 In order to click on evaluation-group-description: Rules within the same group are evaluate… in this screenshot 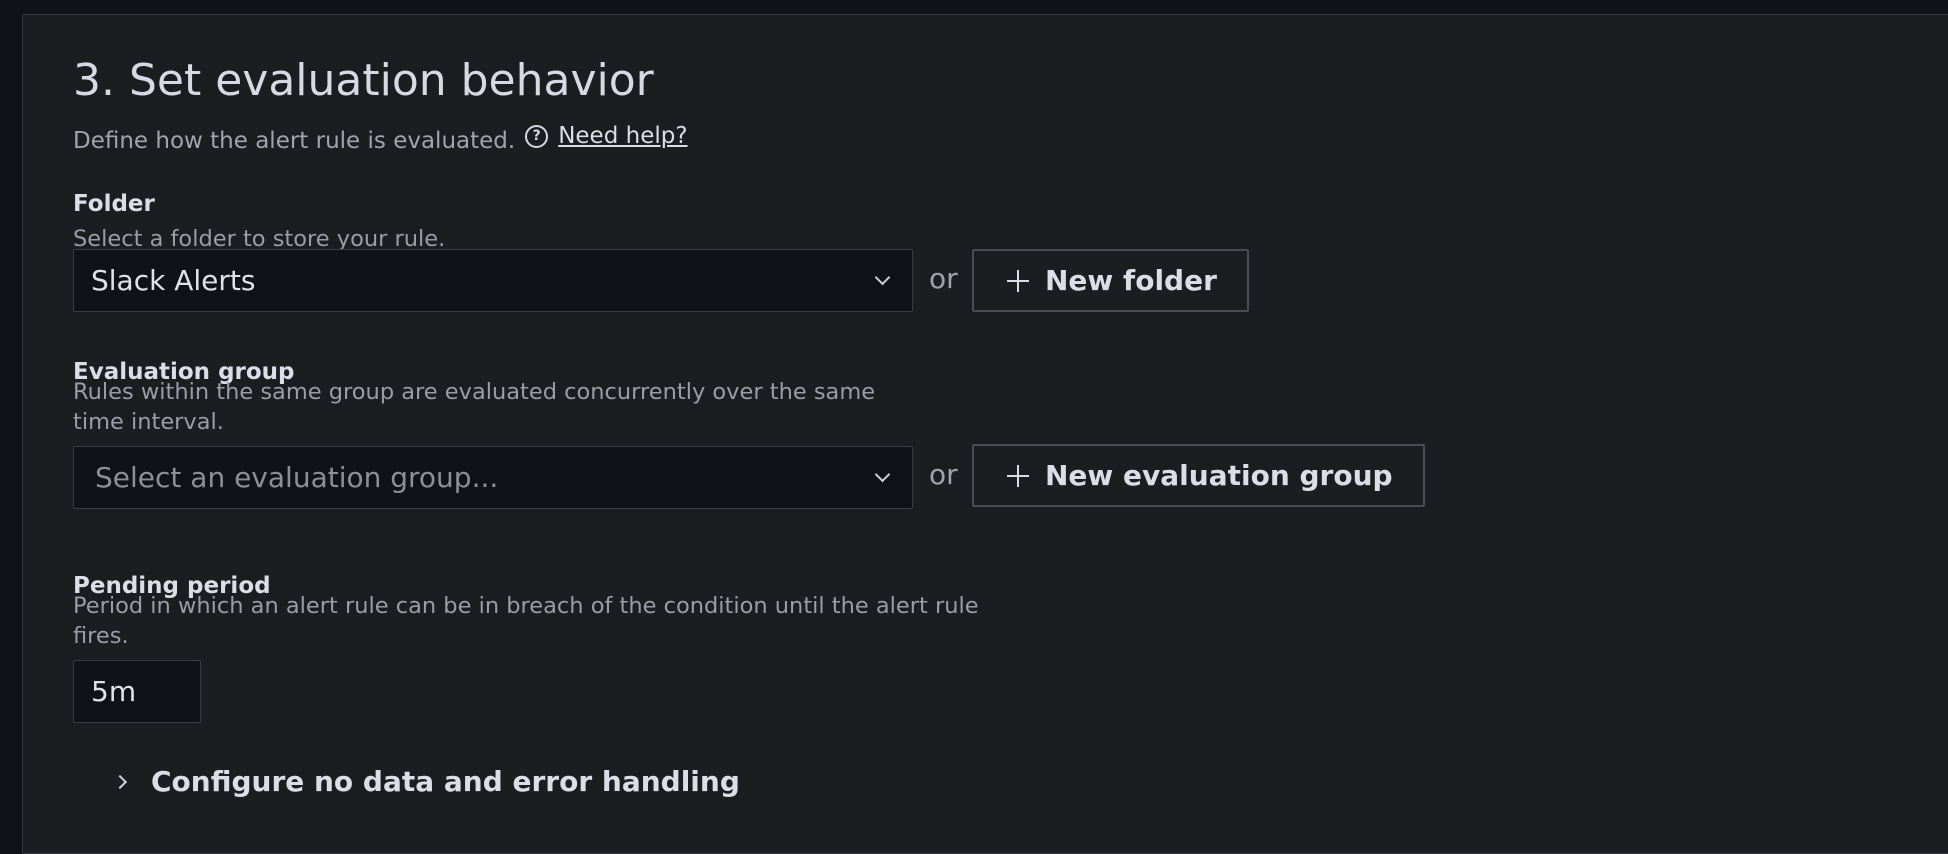, I will do `click(474, 407)`.